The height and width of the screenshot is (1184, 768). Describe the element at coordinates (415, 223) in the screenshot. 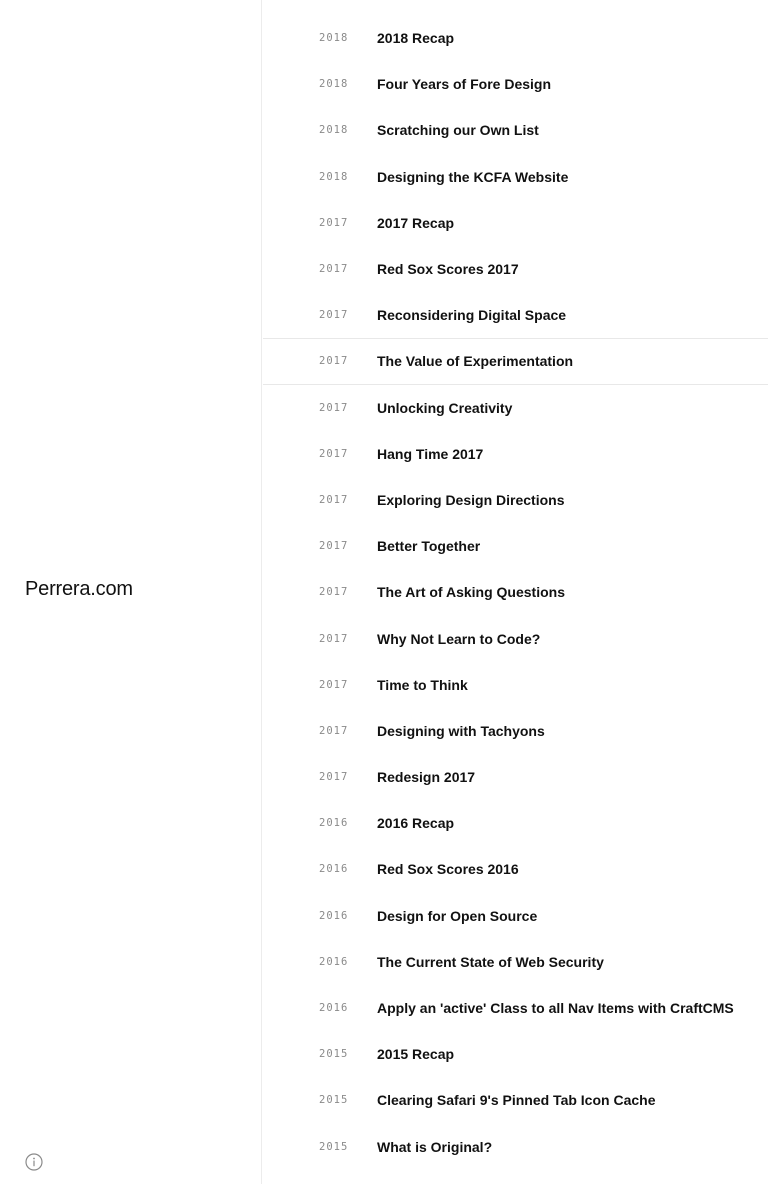

I see `post-title-link: 2017 Recap` at that location.